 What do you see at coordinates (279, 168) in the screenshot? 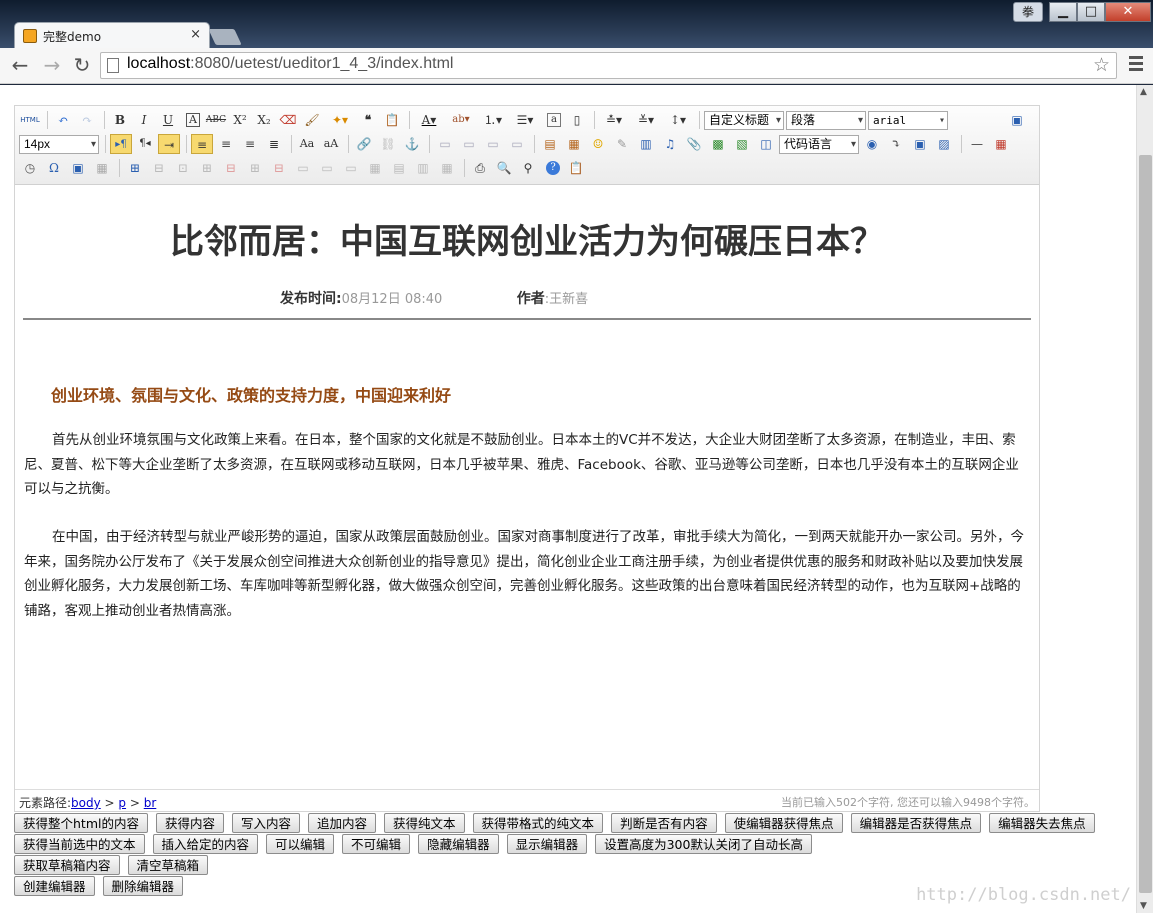
I see `delete-col-icon: ⊟` at bounding box center [279, 168].